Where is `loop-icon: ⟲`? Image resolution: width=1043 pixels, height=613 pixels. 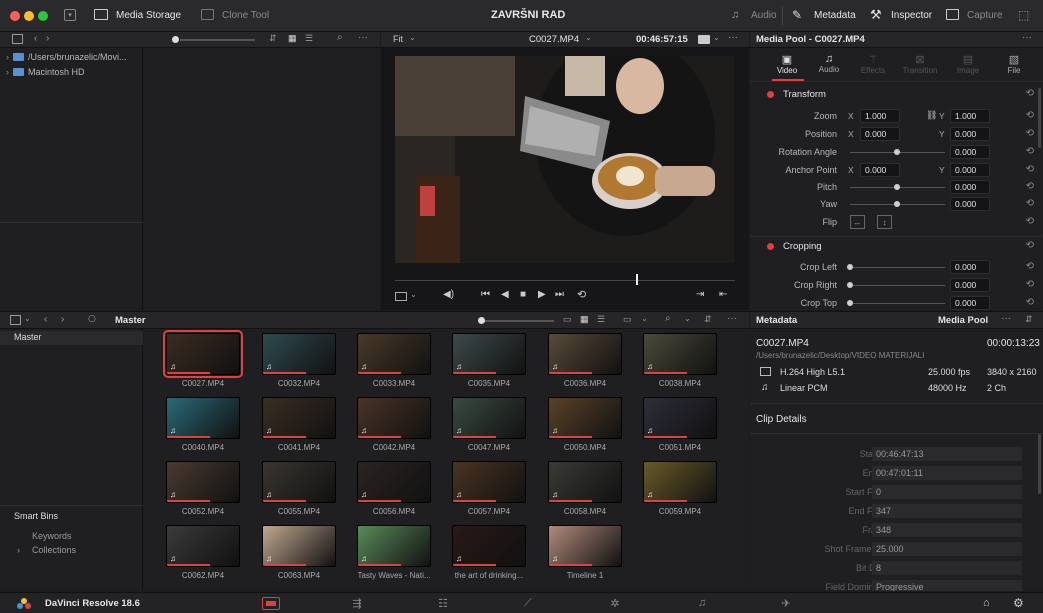 loop-icon: ⟲ is located at coordinates (581, 294).